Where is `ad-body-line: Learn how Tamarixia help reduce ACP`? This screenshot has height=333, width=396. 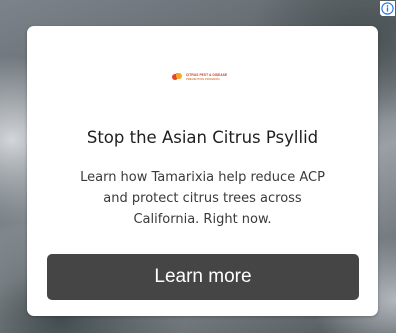
ad-body-line: Learn how Tamarixia help reduce ACP is located at coordinates (202, 177).